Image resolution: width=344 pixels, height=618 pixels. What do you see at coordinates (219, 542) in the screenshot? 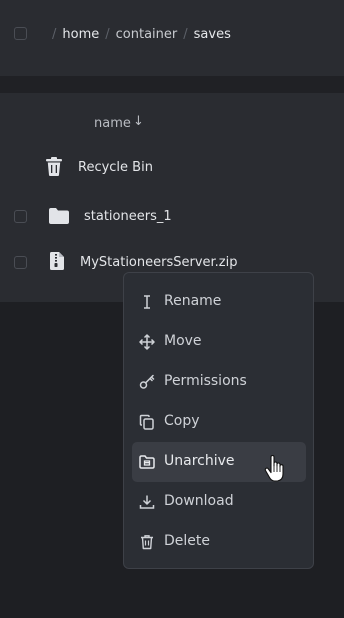
I see `menu-item-delete: Delete` at bounding box center [219, 542].